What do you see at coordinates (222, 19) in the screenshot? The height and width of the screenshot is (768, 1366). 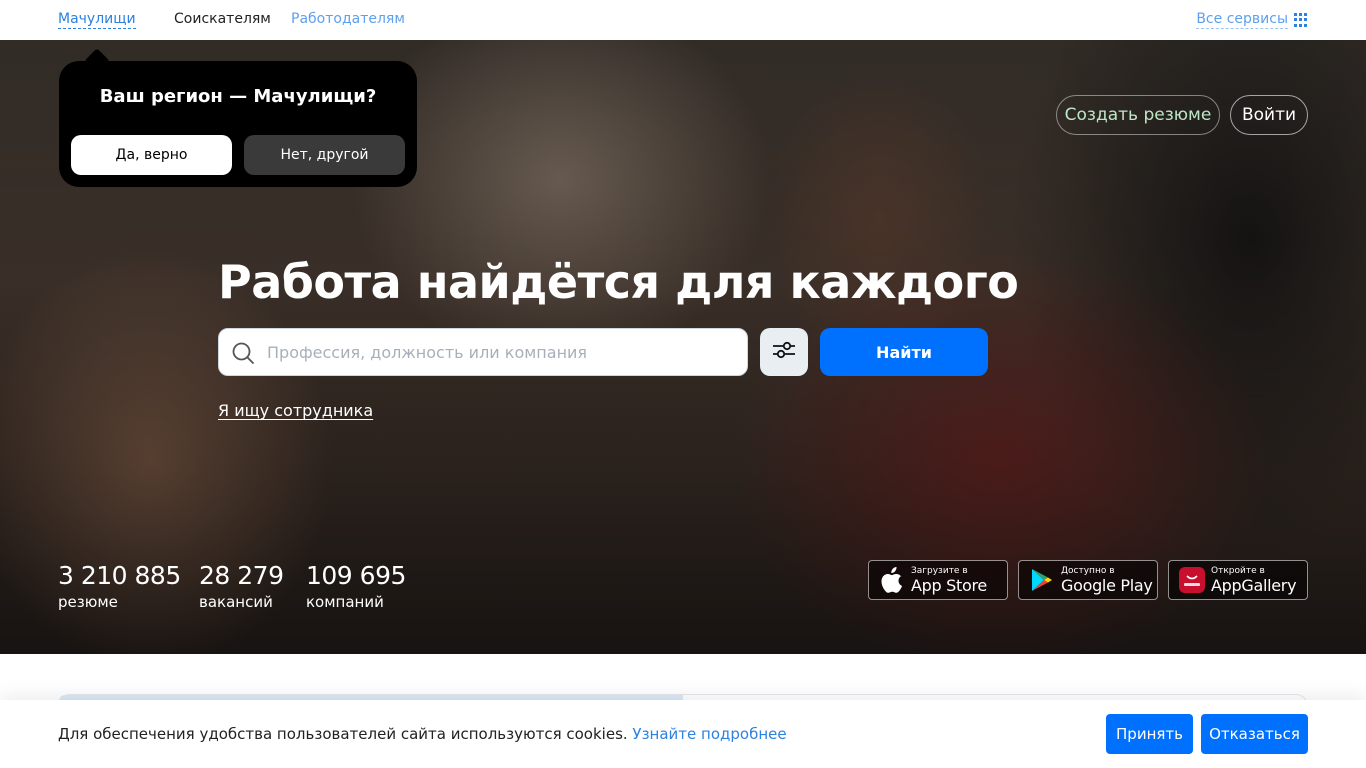 I see `nav-seekers: Соискателям` at bounding box center [222, 19].